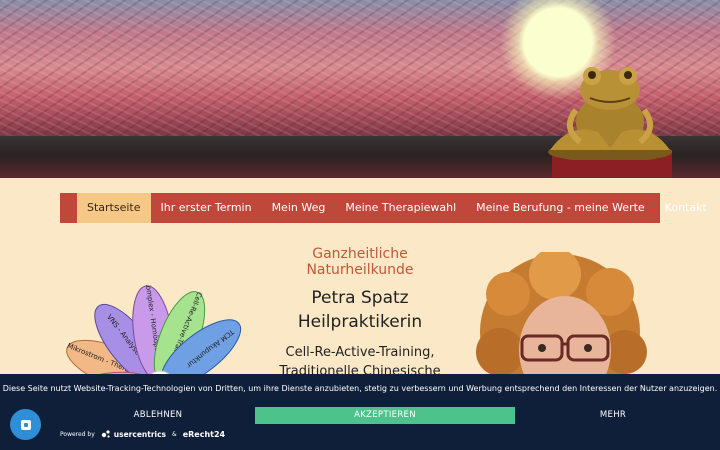 The width and height of the screenshot is (720, 450). Describe the element at coordinates (400, 208) in the screenshot. I see `nav-item-therapiewahl: Meine Therapiewahl` at that location.